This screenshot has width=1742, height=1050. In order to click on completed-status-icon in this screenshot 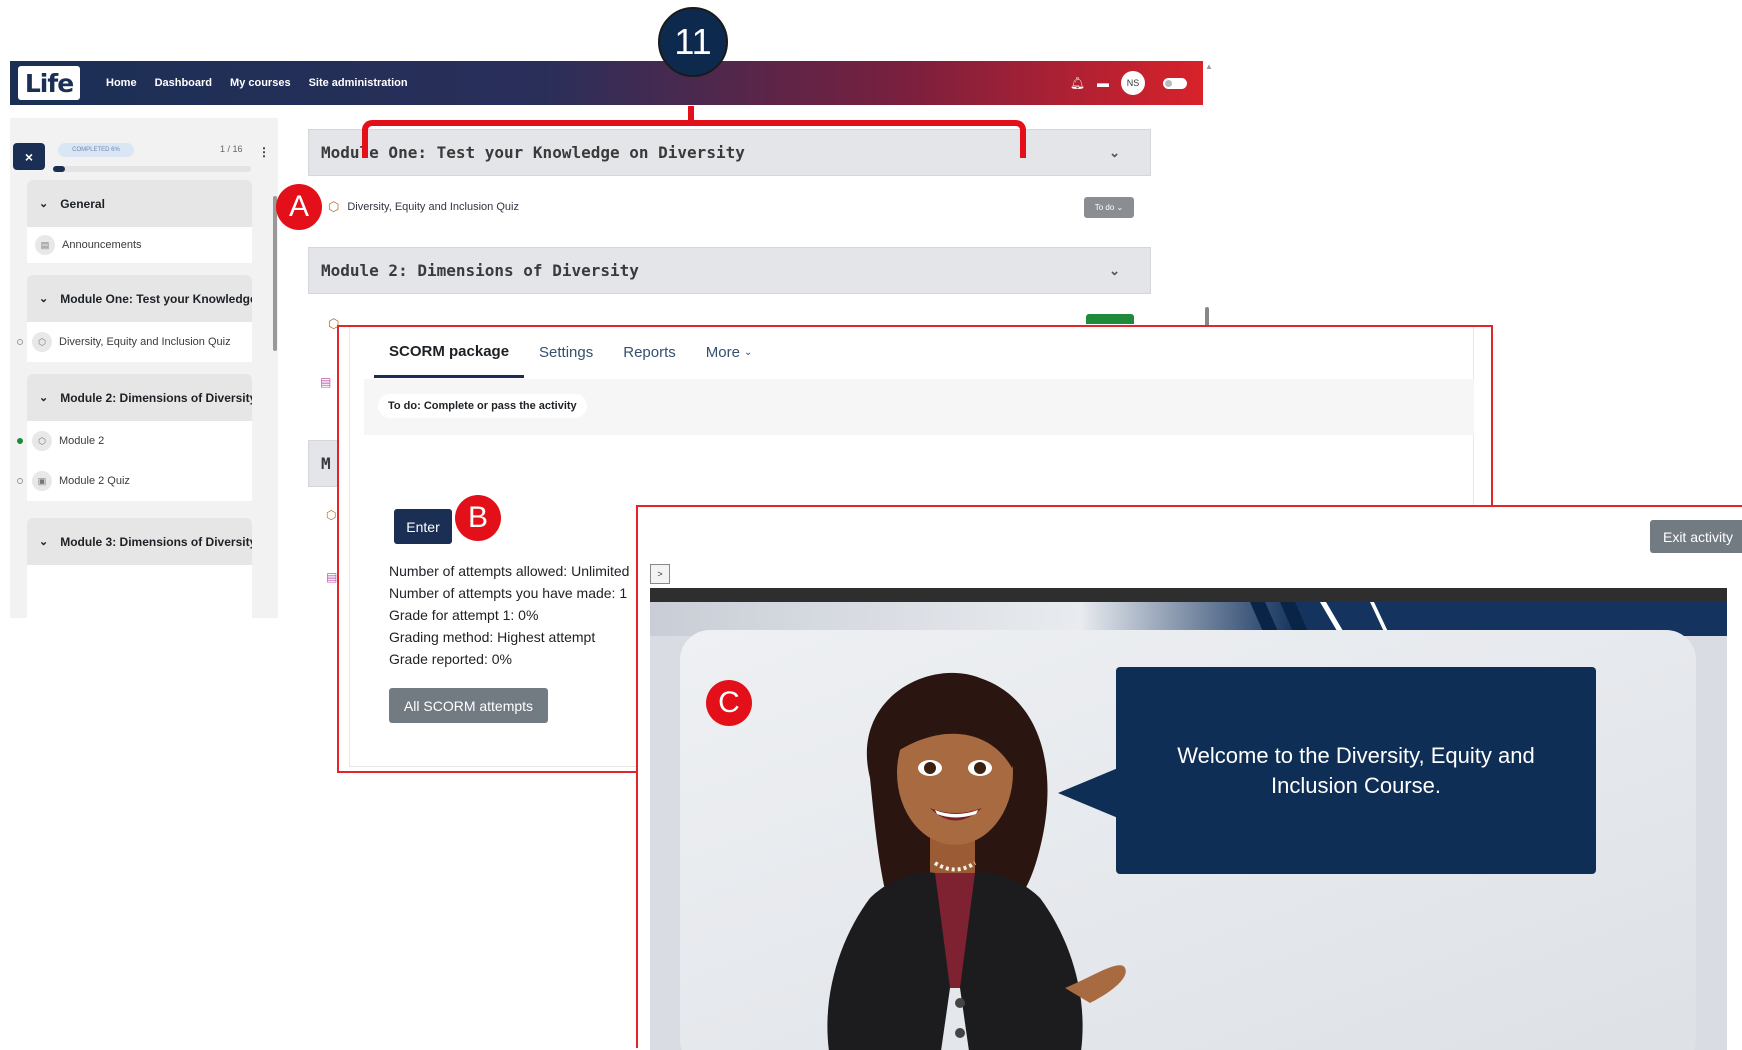, I will do `click(20, 441)`.